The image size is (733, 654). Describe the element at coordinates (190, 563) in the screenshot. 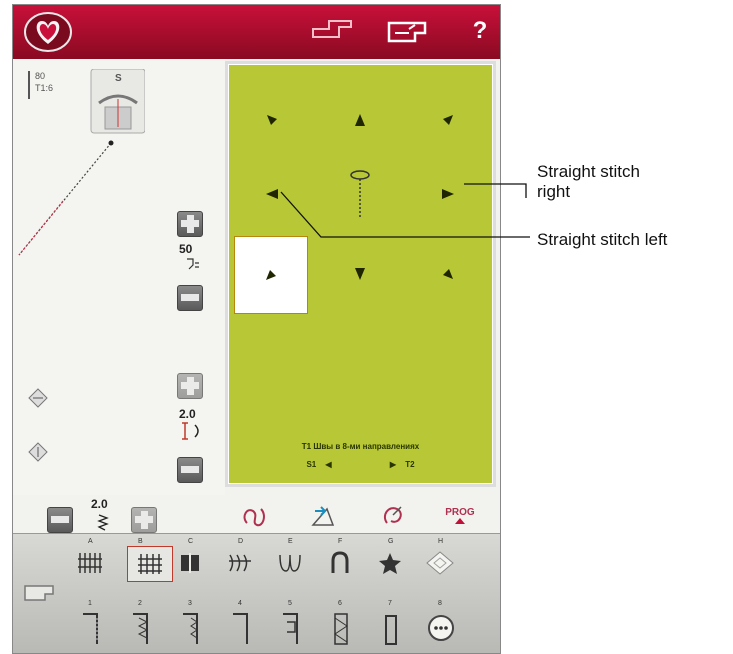

I see `category-c-icon` at that location.